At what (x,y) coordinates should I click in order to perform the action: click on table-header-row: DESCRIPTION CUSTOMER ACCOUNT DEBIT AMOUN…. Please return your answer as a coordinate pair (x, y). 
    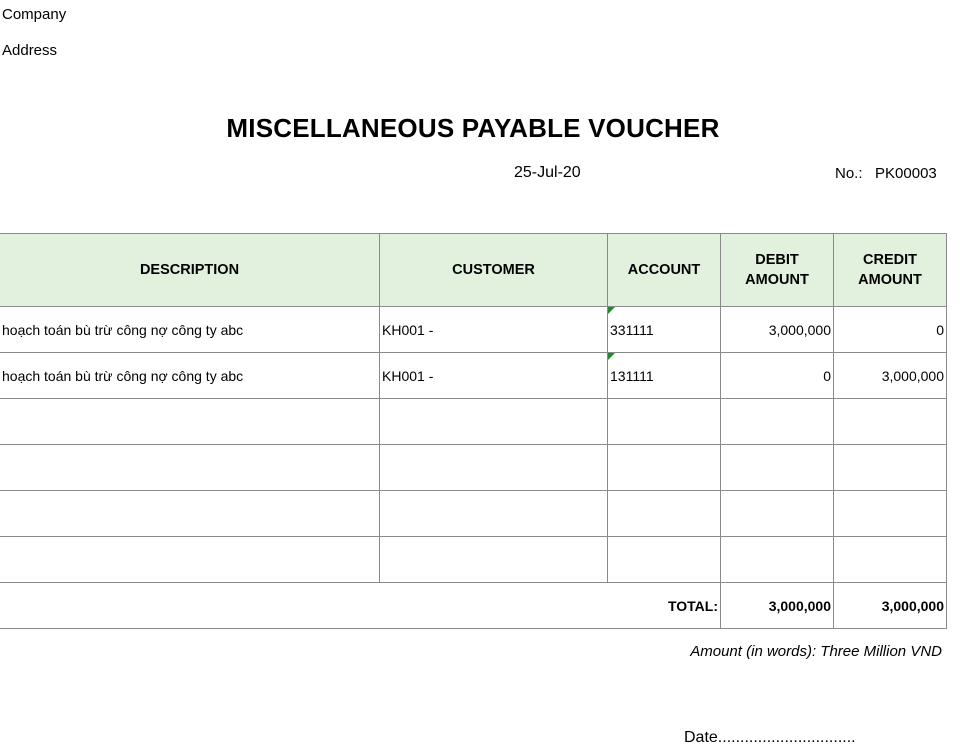
    Looking at the image, I should click on (473, 270).